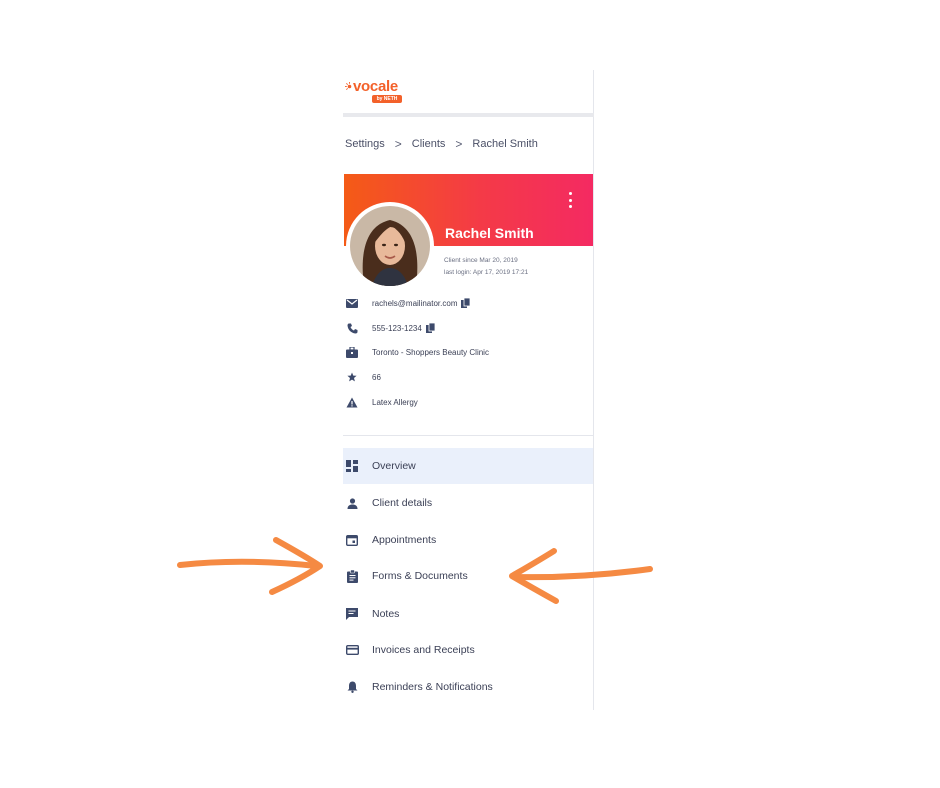  Describe the element at coordinates (420, 576) in the screenshot. I see `nav-label: Forms & Documents` at that location.